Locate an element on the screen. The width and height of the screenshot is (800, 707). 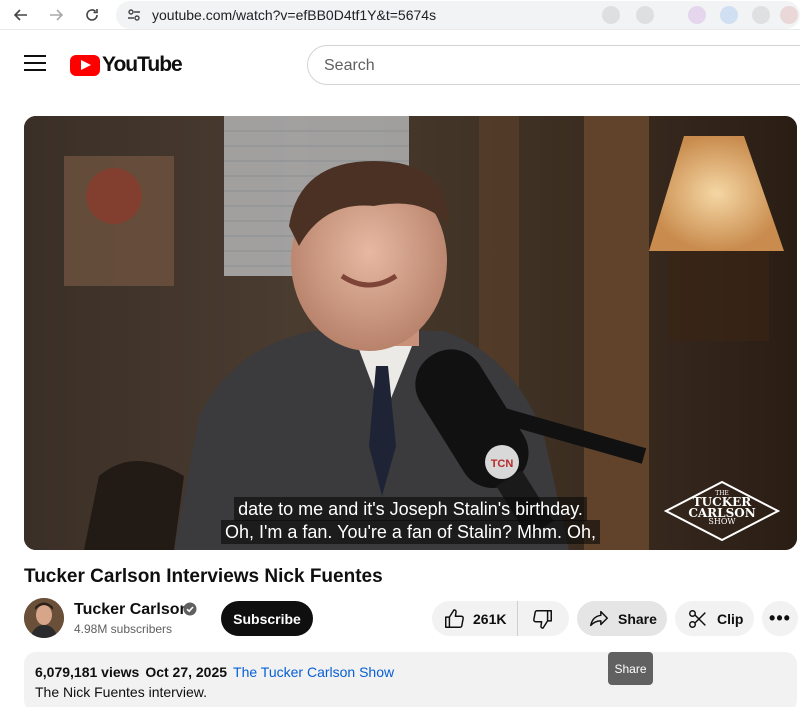
dislike-button is located at coordinates (543, 618).